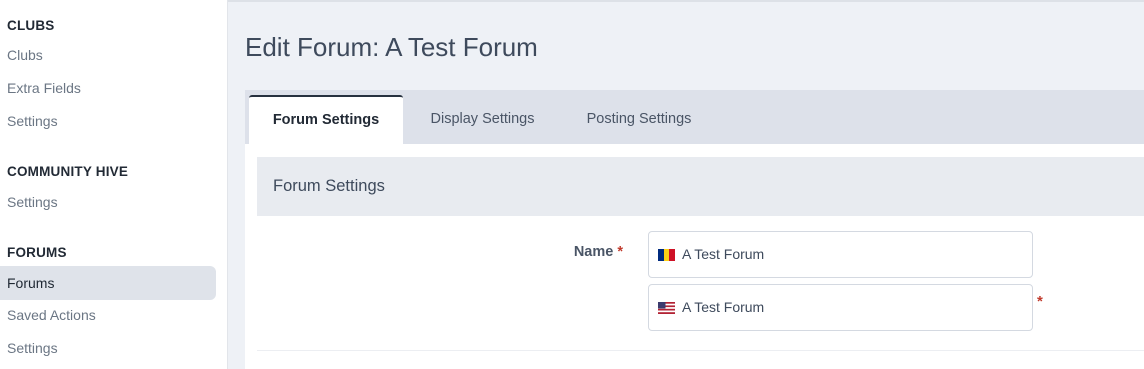 The height and width of the screenshot is (369, 1144). I want to click on sidebar-item-community-hive-settings: Settings, so click(108, 202).